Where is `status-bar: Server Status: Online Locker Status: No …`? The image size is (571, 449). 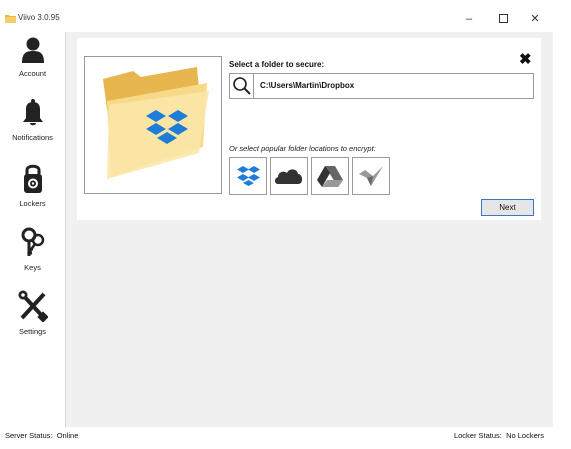 status-bar: Server Status: Online Locker Status: No … is located at coordinates (276, 438).